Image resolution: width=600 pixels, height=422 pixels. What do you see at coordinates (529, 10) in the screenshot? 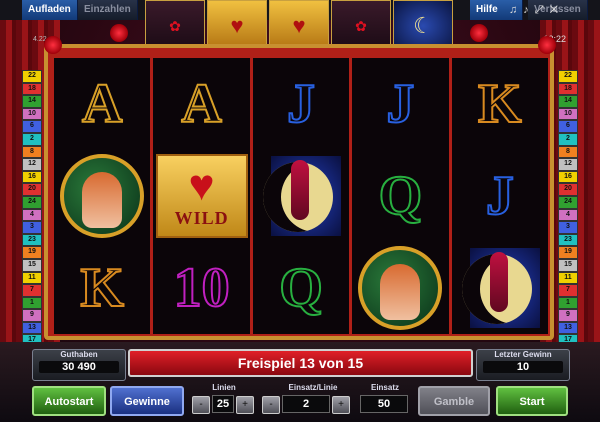
I see `volume-icon: ♪` at bounding box center [529, 10].